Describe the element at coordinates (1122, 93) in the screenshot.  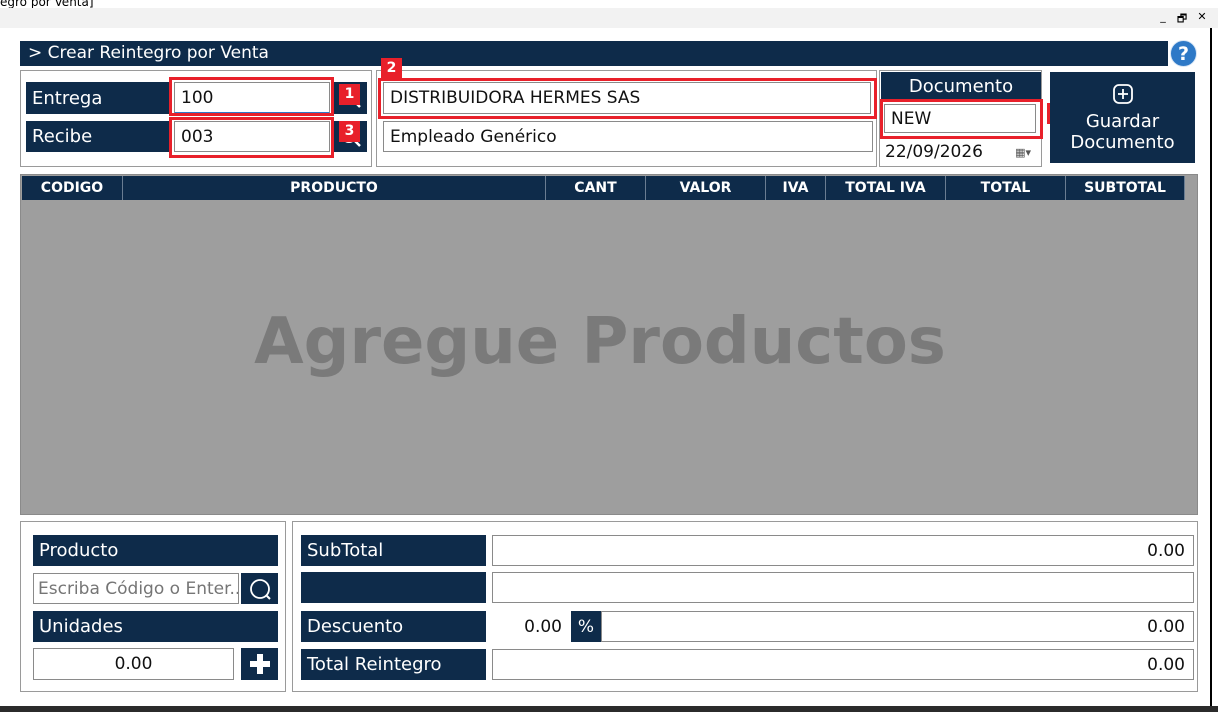
I see `add-icon` at that location.